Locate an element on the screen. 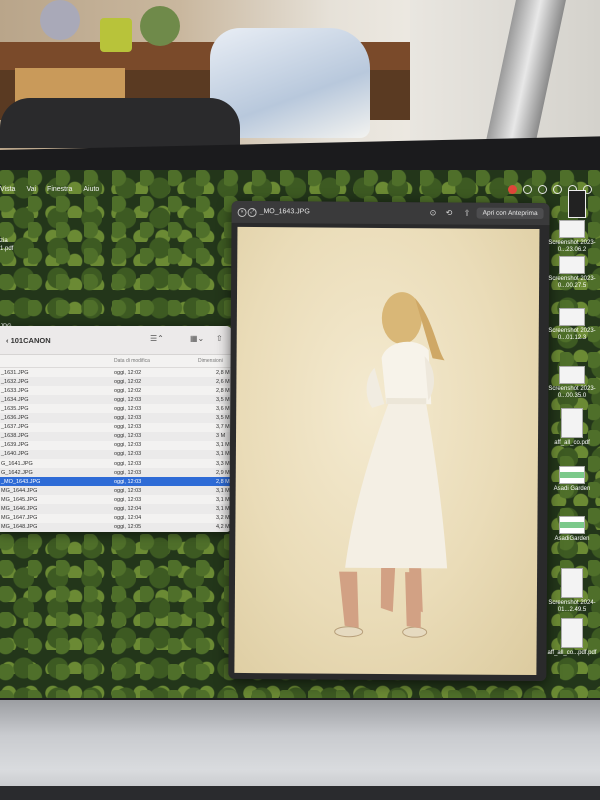 The image size is (600, 800). table-row: _1636.JPG oggi, 12:03 3,5 M is located at coordinates (116, 418).